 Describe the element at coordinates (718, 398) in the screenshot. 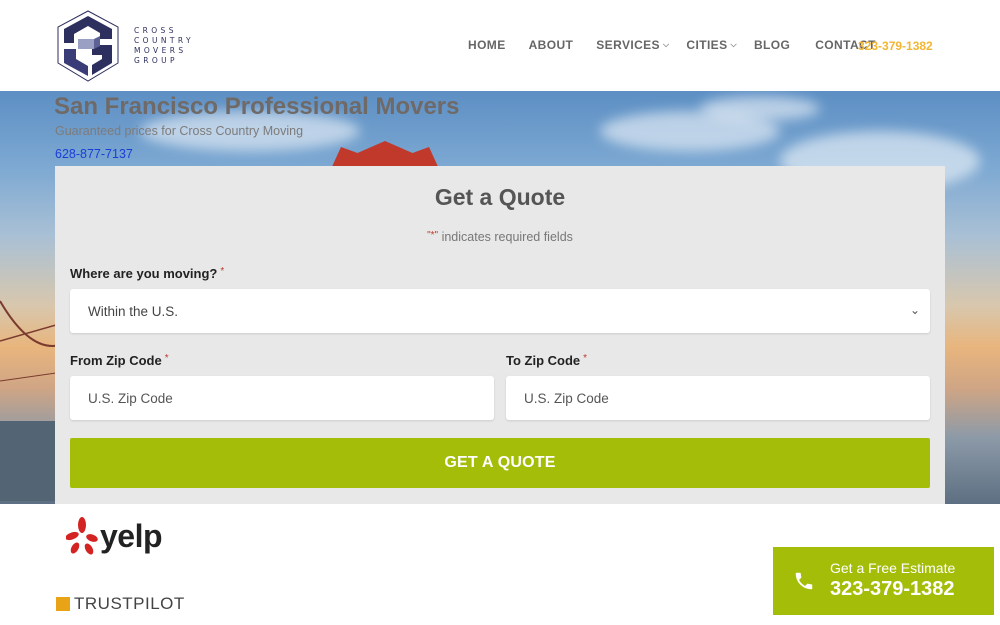

I see `to-zip-input: U.S. Zip Code` at that location.